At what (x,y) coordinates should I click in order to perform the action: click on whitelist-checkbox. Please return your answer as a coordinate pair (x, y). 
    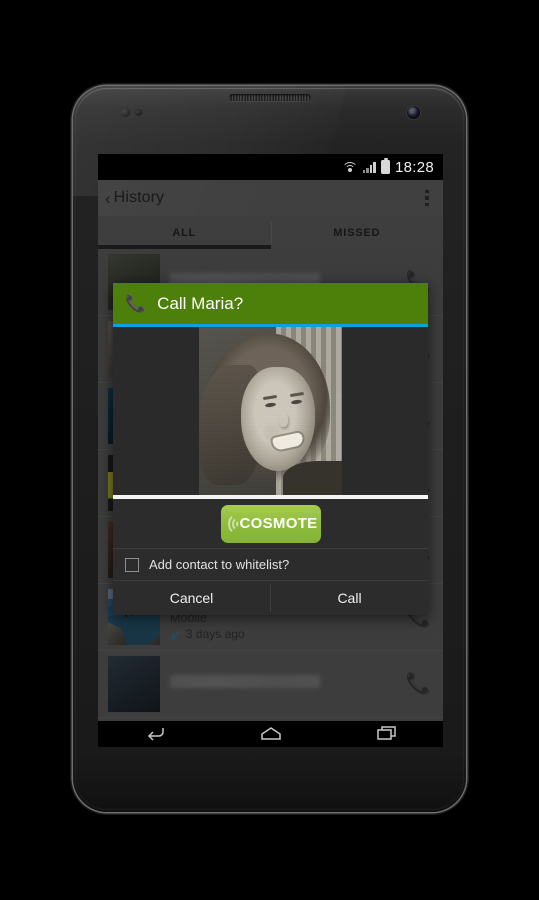
    Looking at the image, I should click on (132, 564).